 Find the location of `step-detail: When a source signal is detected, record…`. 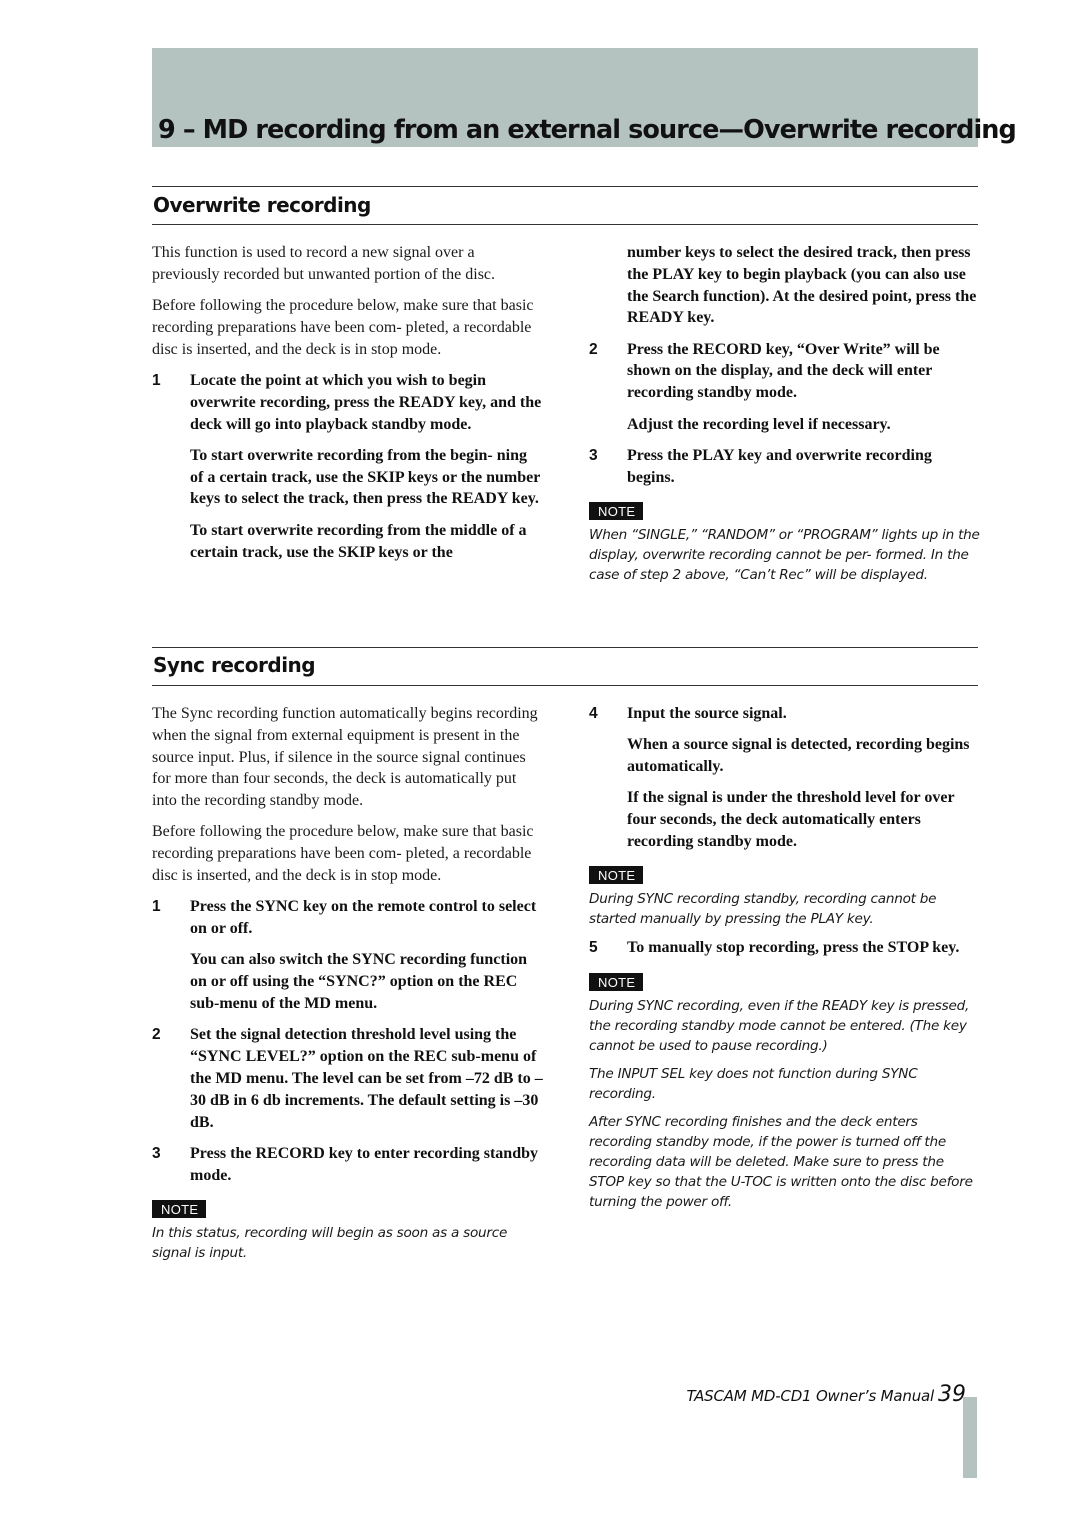

step-detail: When a source signal is detected, record… is located at coordinates (798, 756).